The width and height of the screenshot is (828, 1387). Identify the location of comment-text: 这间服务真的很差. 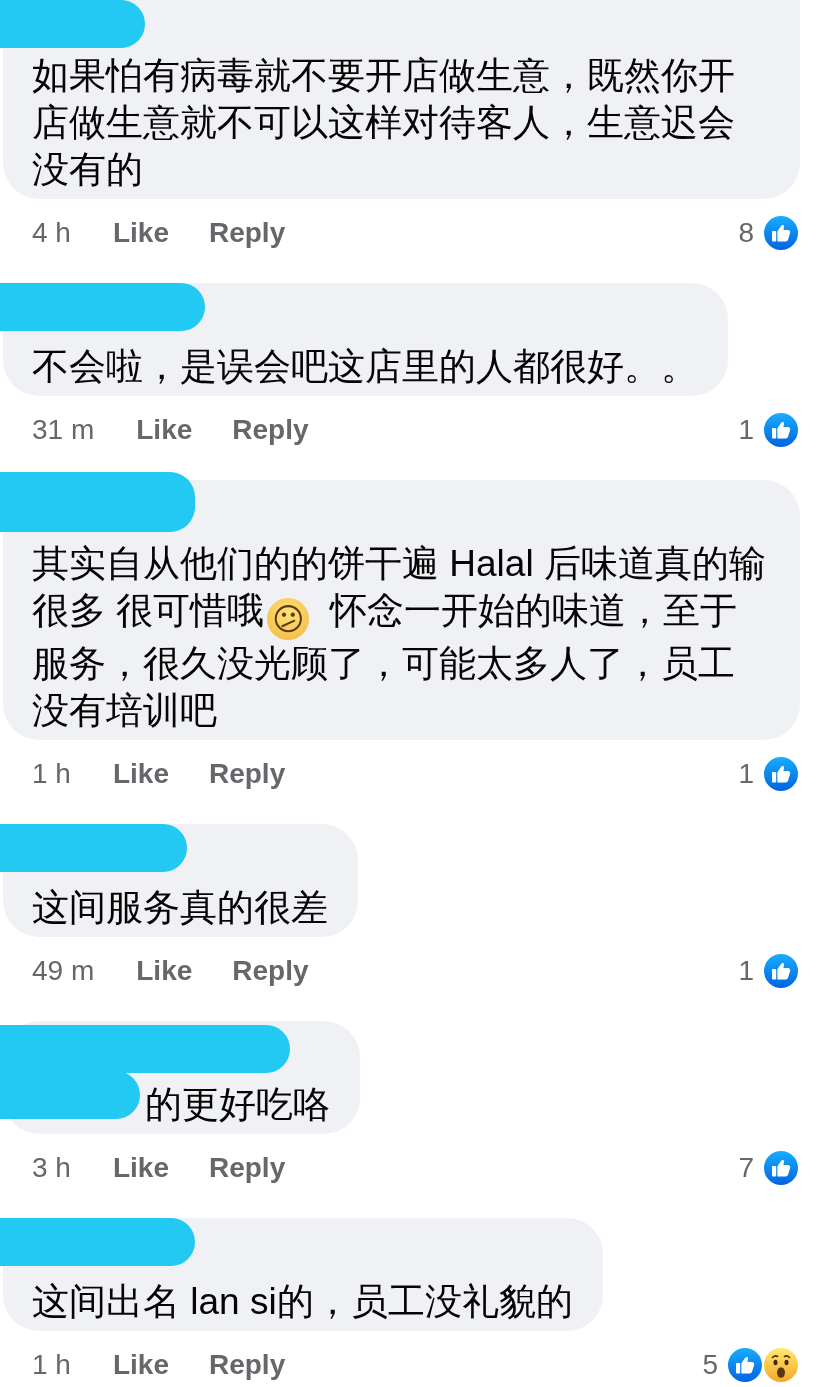
(180, 908).